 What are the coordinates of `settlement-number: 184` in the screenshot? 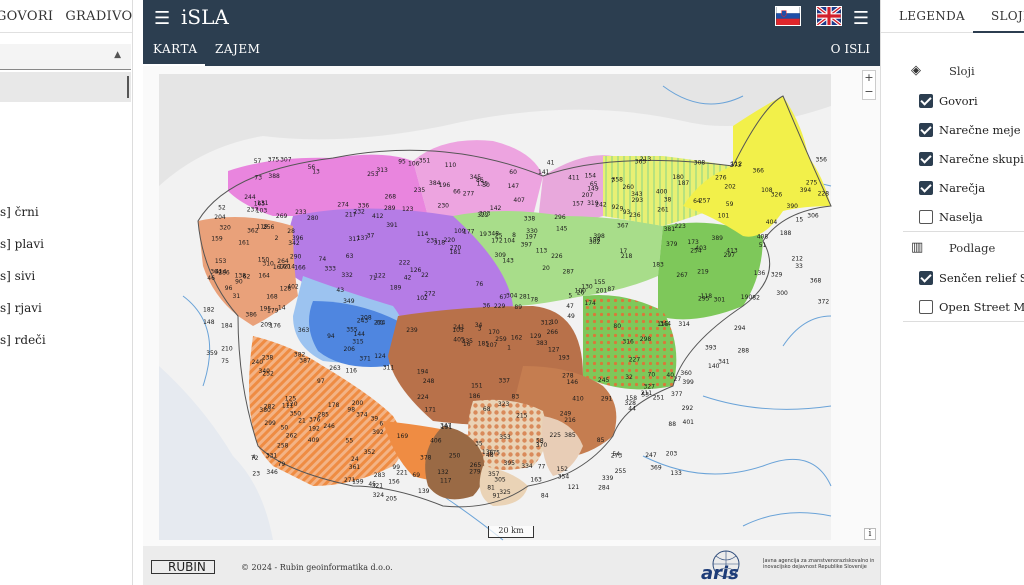 It's located at (227, 326).